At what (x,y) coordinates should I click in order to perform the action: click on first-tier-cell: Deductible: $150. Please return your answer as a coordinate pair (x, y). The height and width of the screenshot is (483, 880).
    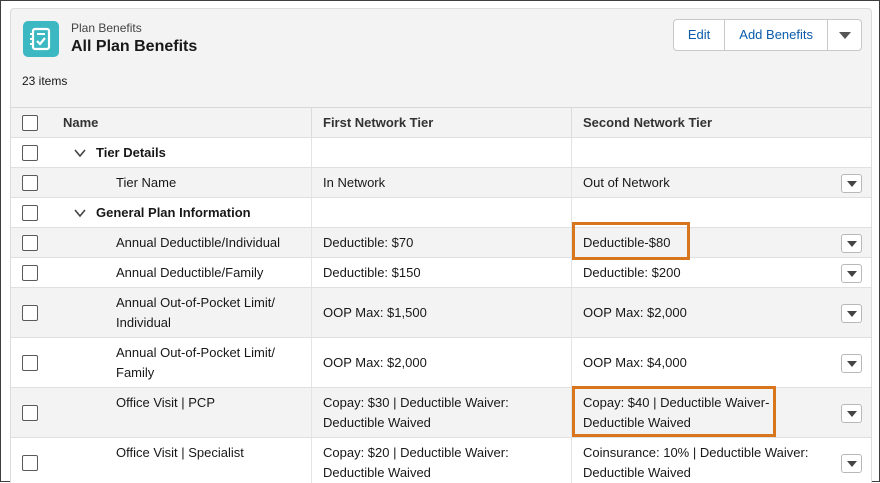
    Looking at the image, I should click on (441, 272).